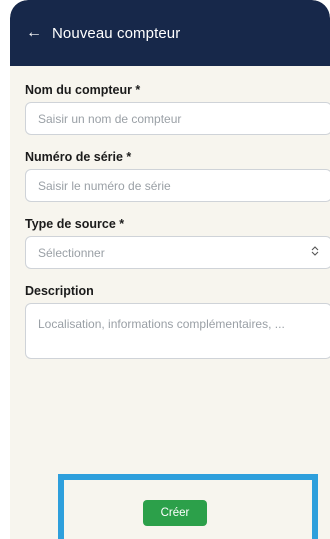  Describe the element at coordinates (315, 252) in the screenshot. I see `updown-chevron-icon` at that location.